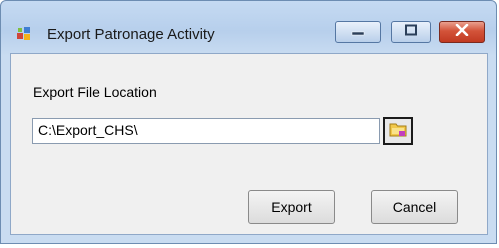  What do you see at coordinates (414, 207) in the screenshot?
I see `cancel-button: Cancel` at bounding box center [414, 207].